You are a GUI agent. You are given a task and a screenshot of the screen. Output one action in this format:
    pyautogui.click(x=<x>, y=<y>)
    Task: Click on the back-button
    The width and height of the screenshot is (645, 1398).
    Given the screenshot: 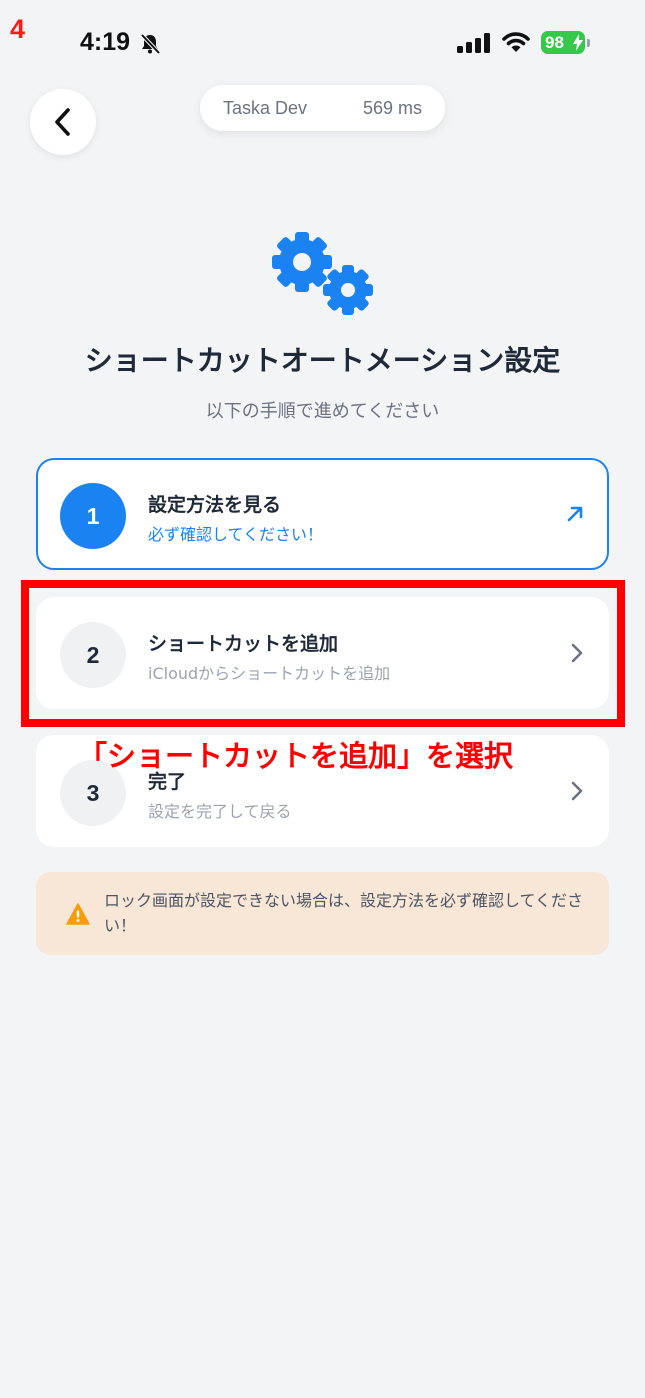 What is the action you would take?
    pyautogui.click(x=63, y=122)
    